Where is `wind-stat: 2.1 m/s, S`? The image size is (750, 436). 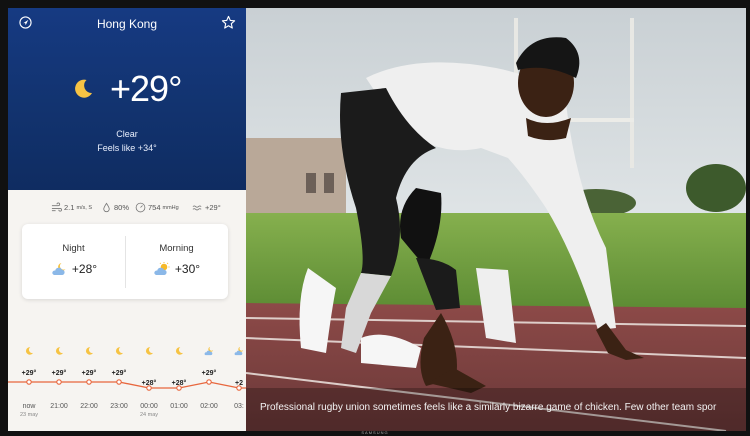
wind-stat: 2.1 m/s, S is located at coordinates (71, 207).